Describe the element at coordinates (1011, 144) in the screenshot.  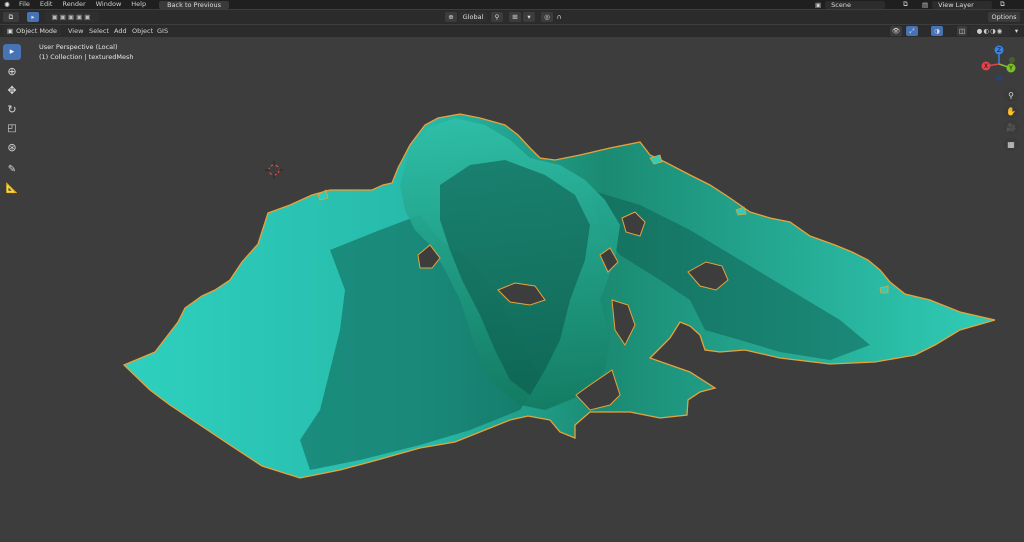
I see `ortho-grid-icon: ▦` at that location.